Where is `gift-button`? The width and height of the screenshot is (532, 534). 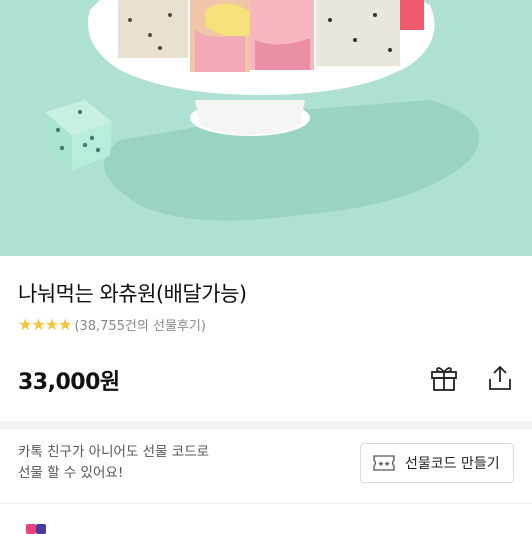
gift-button is located at coordinates (444, 378).